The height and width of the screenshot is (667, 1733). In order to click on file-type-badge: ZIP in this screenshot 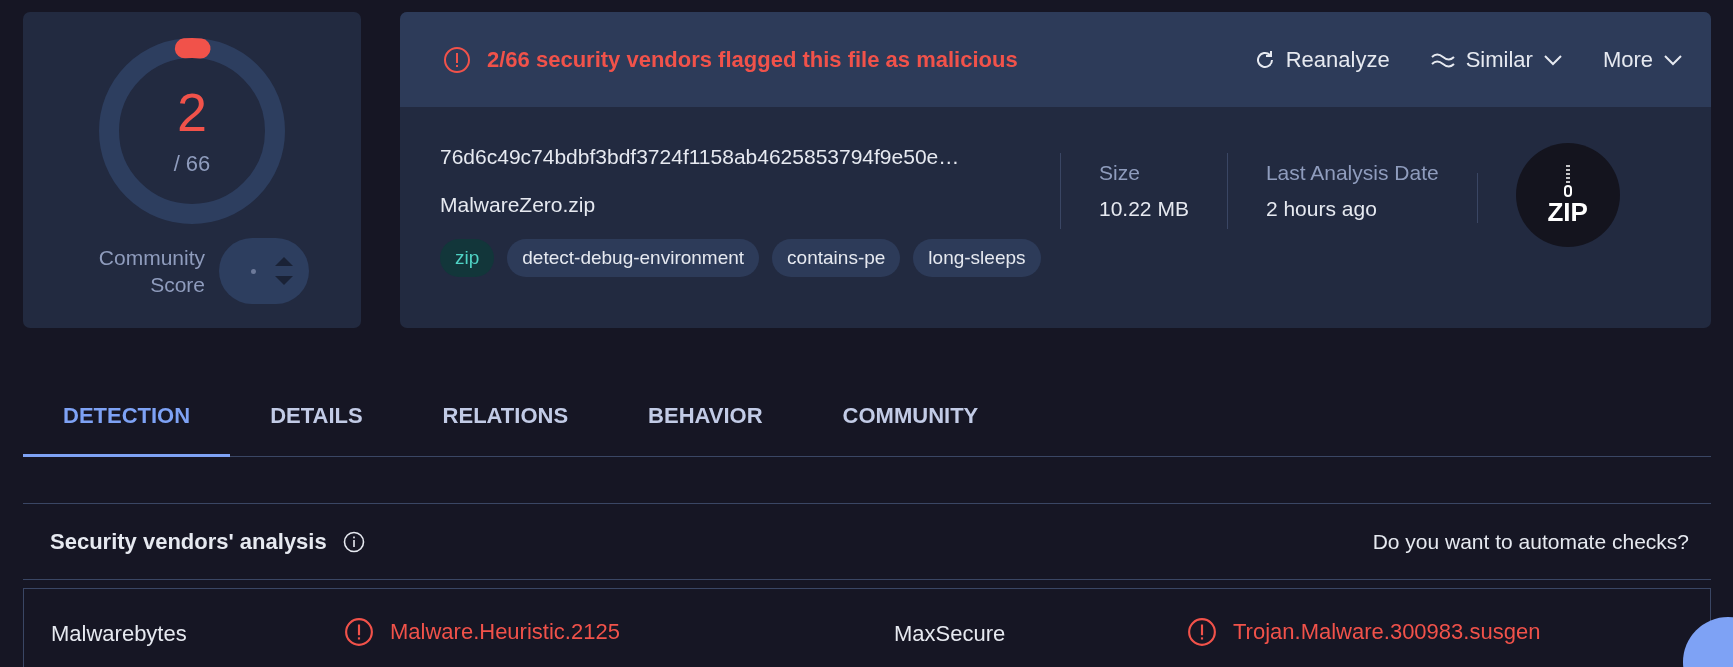, I will do `click(1567, 195)`.